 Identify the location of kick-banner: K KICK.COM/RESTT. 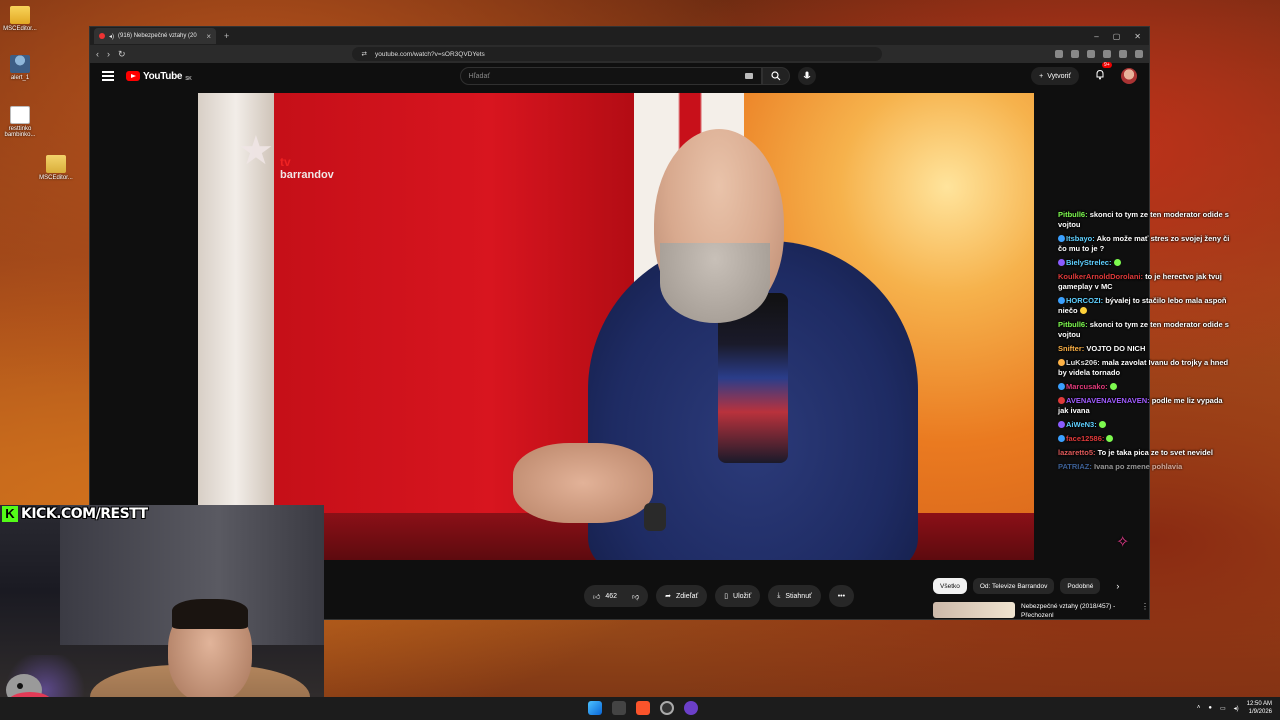
(75, 514).